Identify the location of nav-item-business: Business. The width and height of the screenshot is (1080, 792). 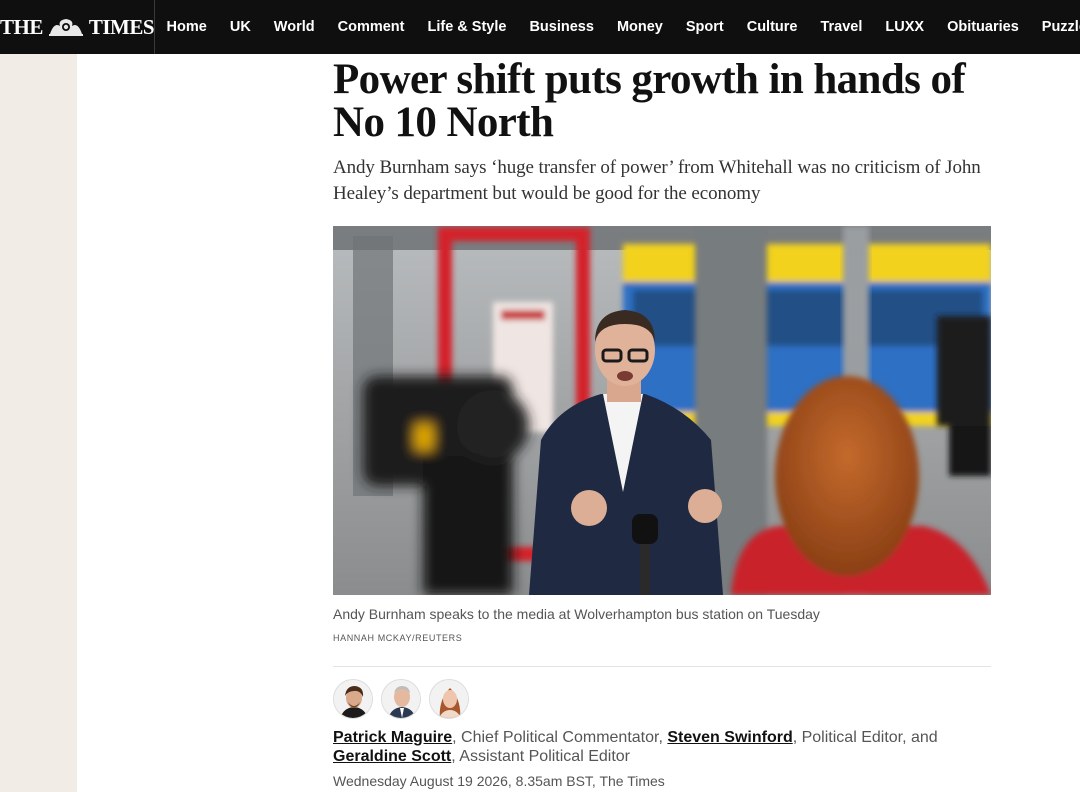
(561, 27).